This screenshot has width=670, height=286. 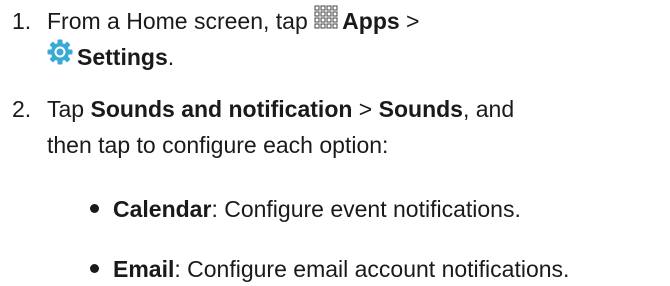 What do you see at coordinates (371, 21) in the screenshot?
I see `apps-label: Apps` at bounding box center [371, 21].